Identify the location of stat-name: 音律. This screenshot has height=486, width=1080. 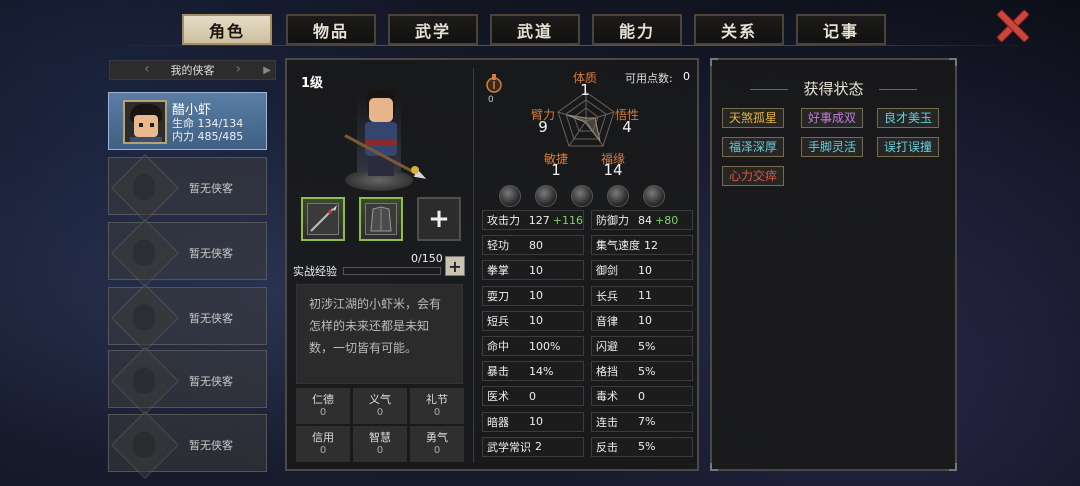
(607, 321).